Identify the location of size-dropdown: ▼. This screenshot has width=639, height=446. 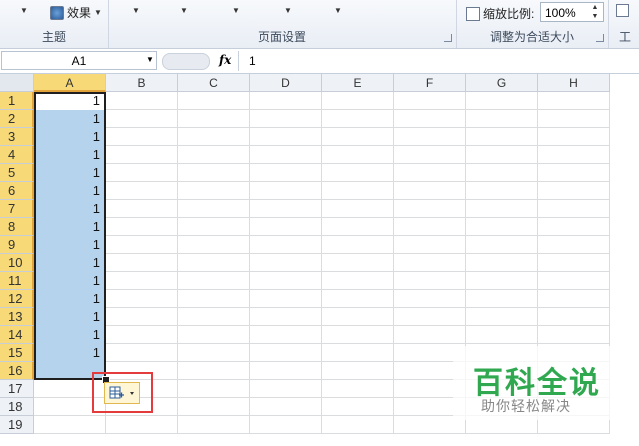
(236, 10).